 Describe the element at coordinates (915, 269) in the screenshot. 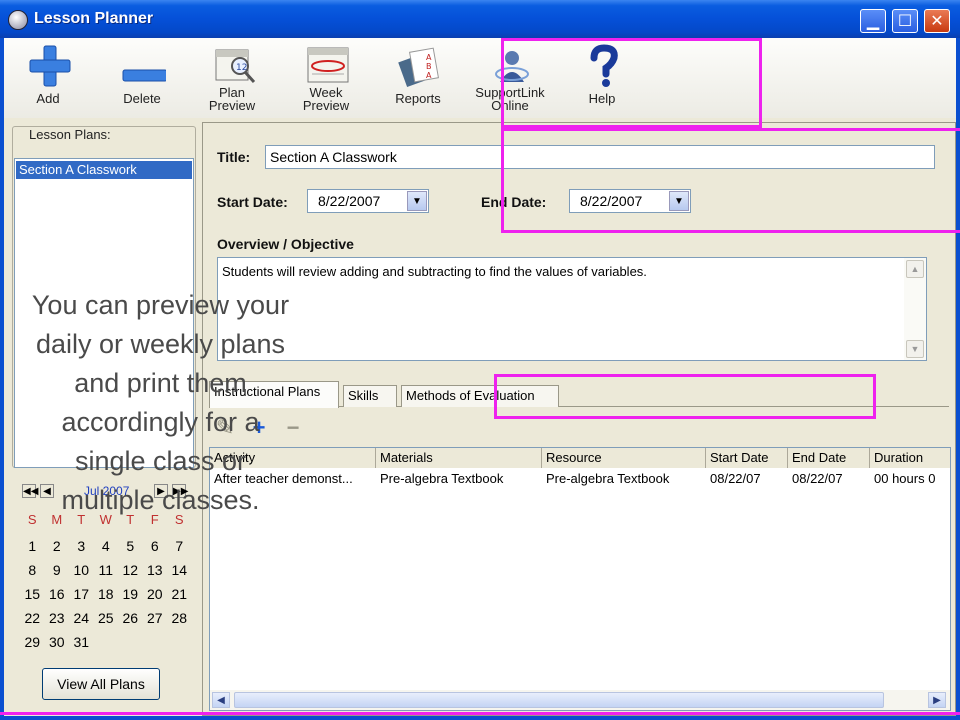

I see `scroll-up-icon: ▲` at that location.